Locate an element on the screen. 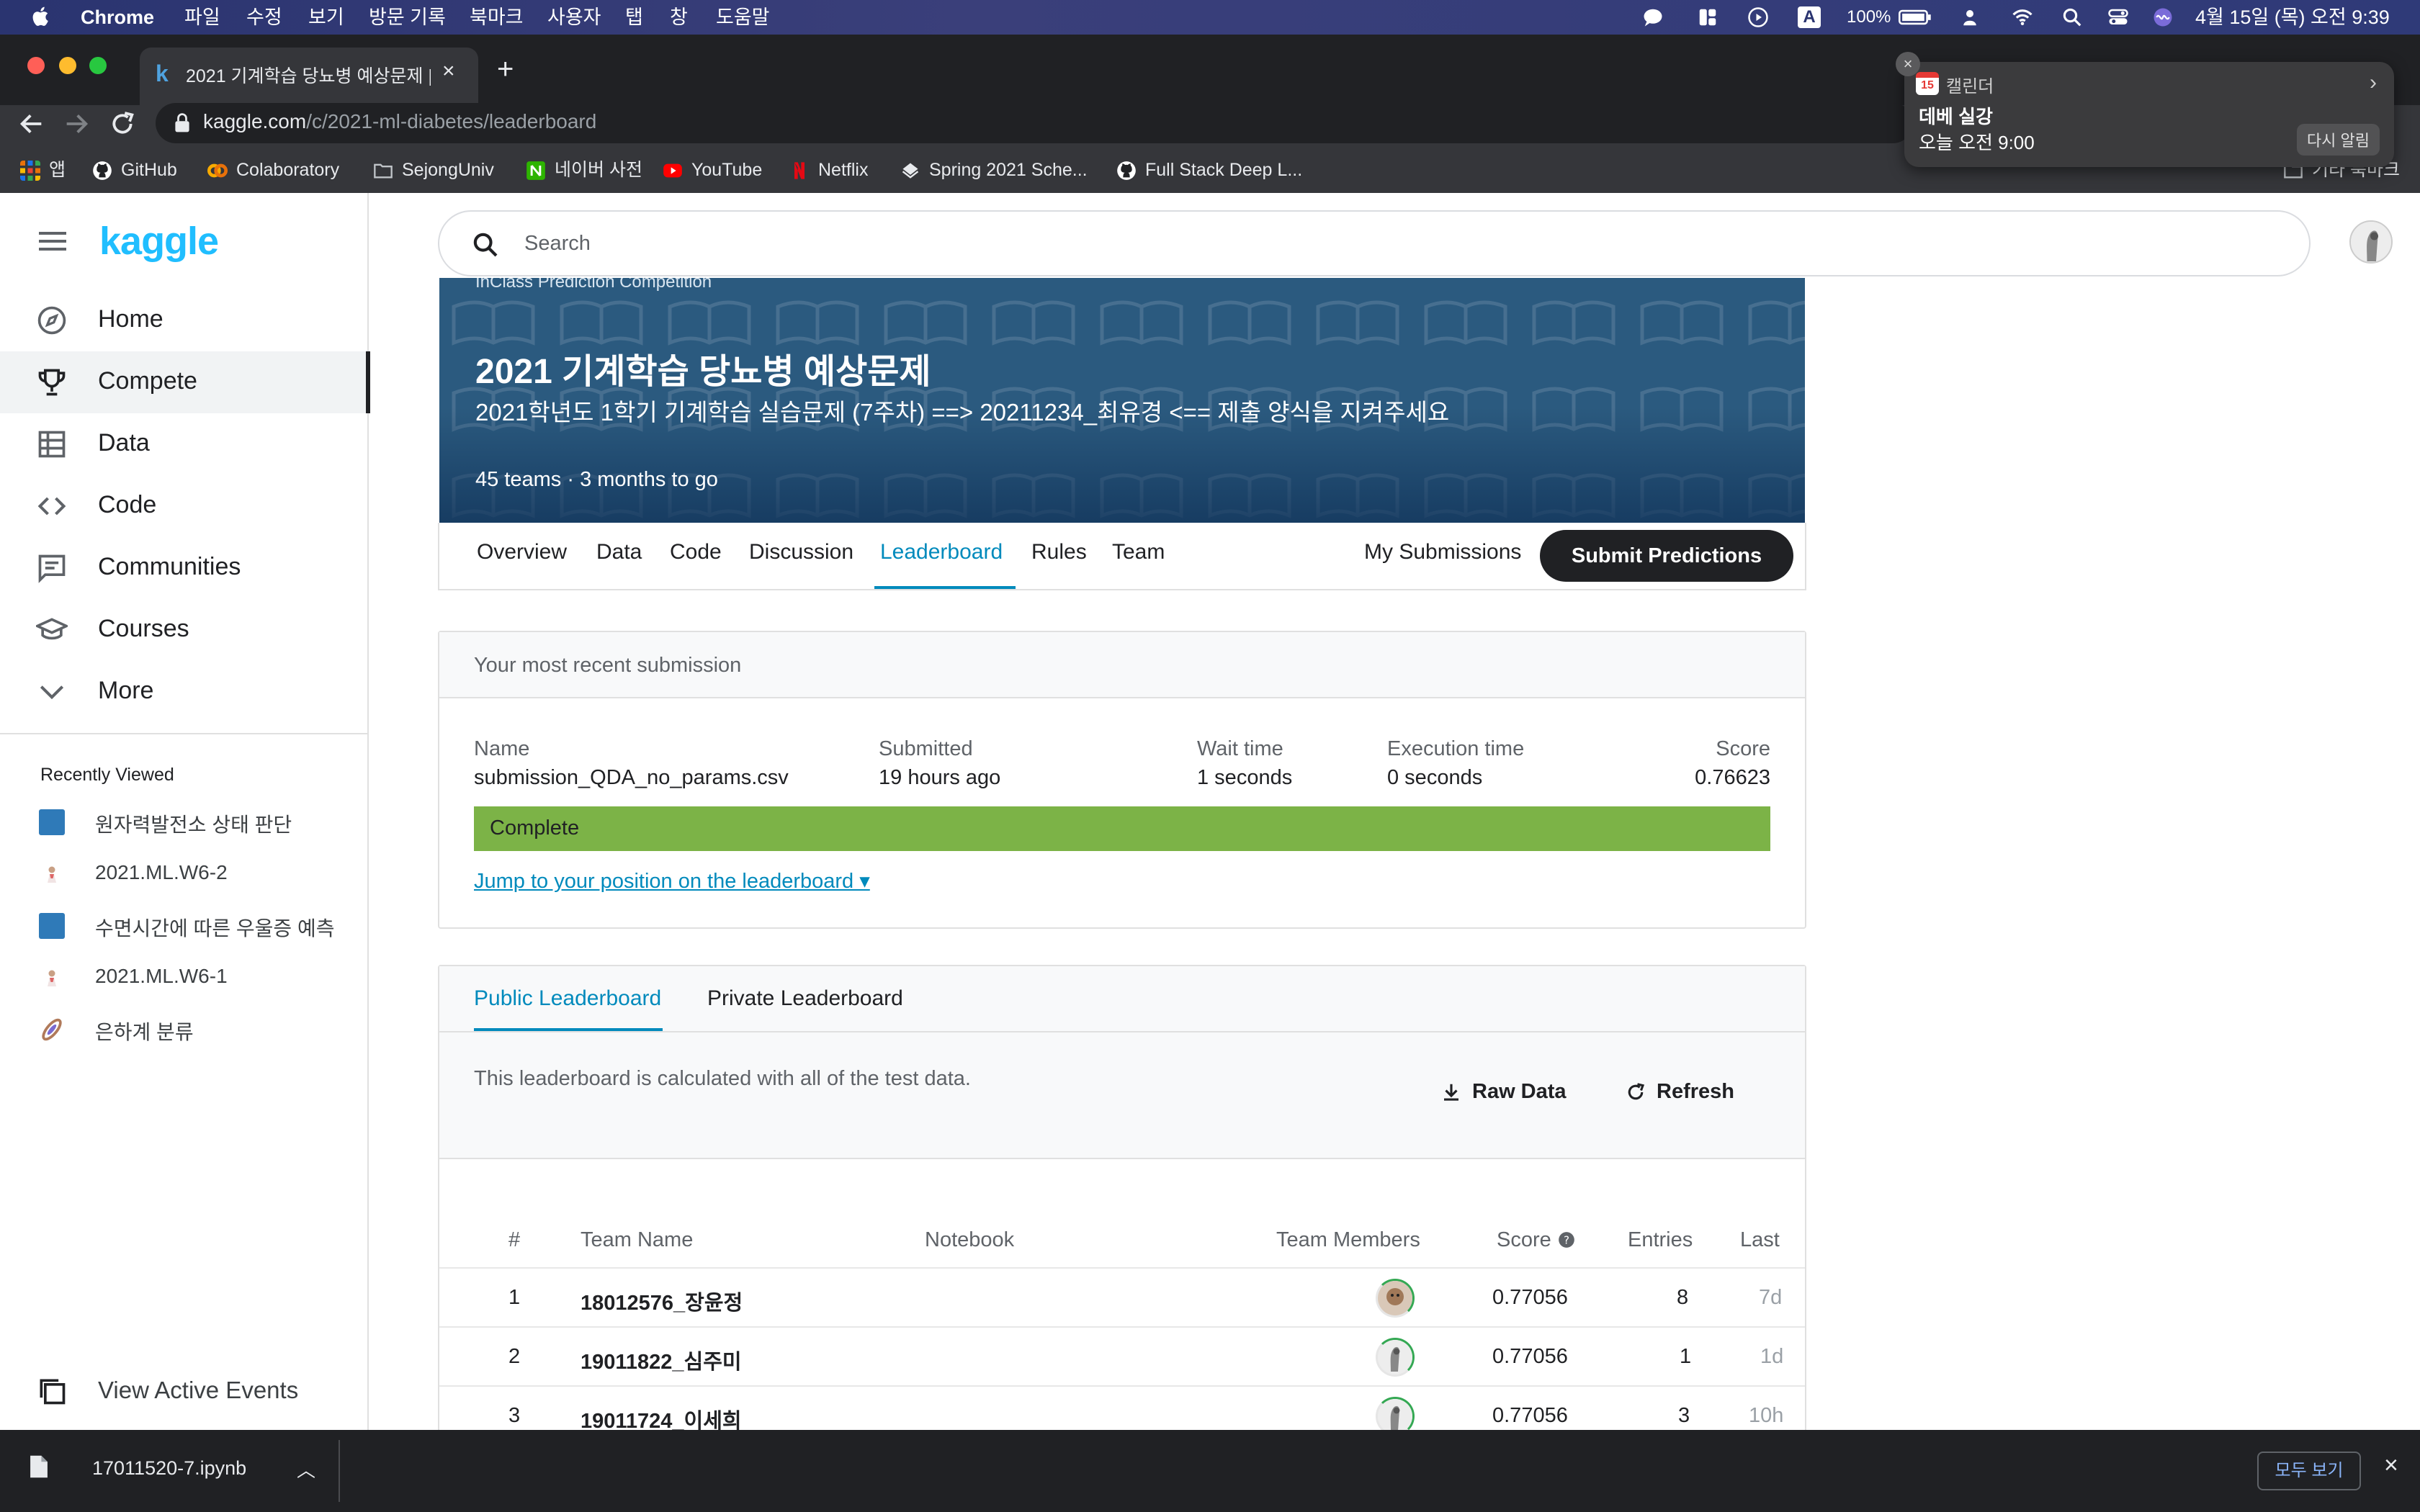  wait-time-value: 1 seconds is located at coordinates (1245, 777).